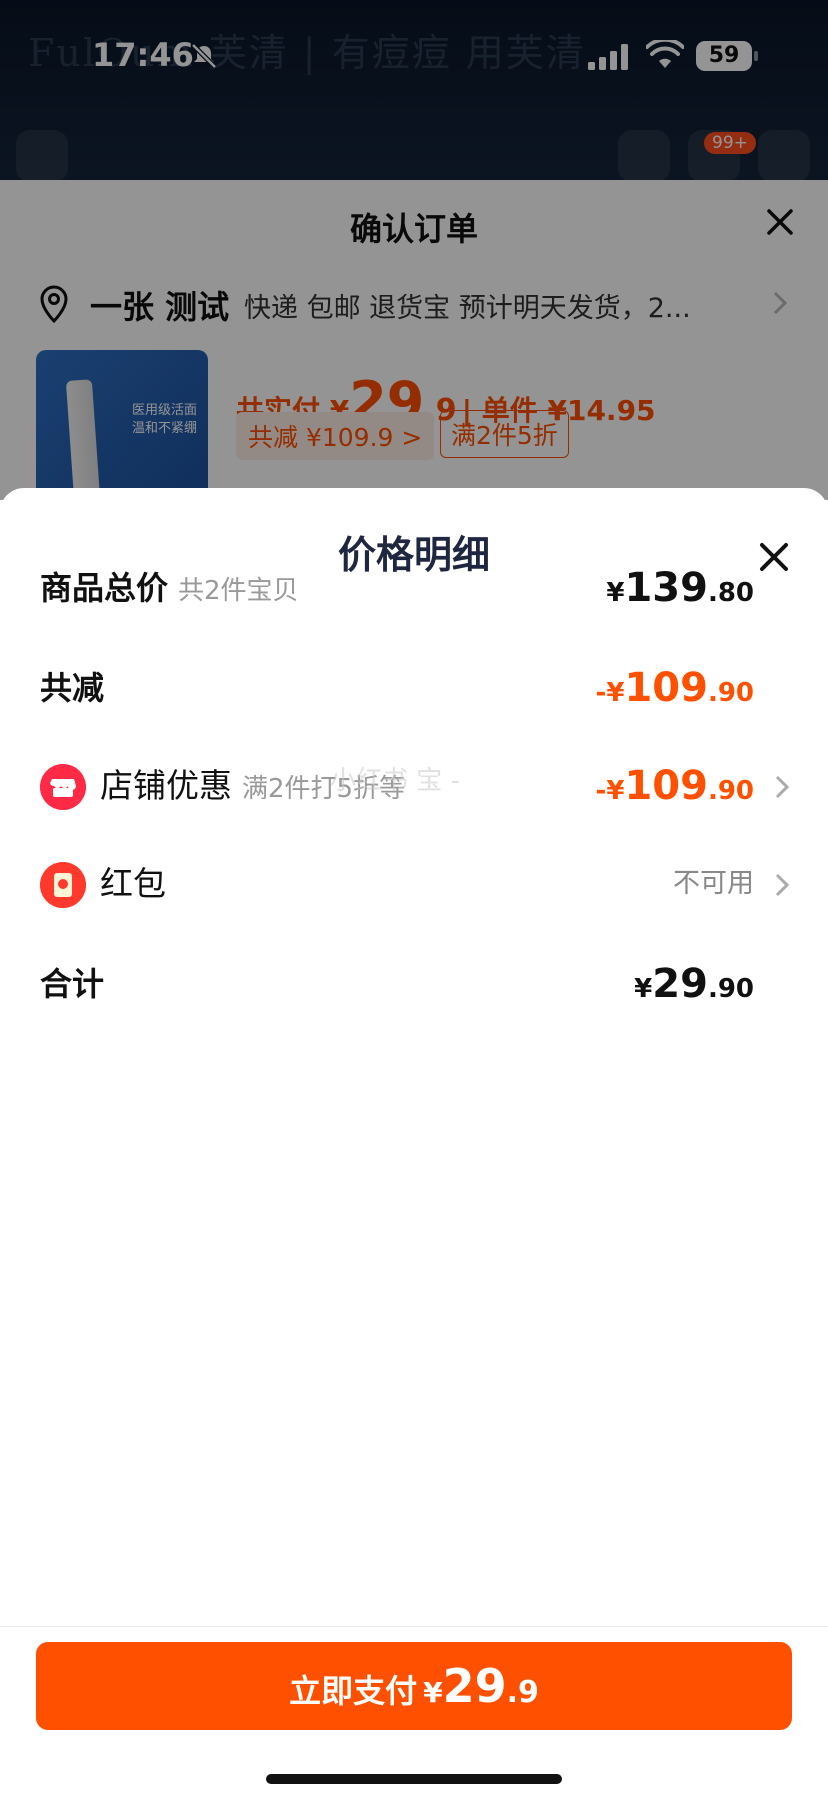  Describe the element at coordinates (63, 885) in the screenshot. I see `red-packet-icon` at that location.